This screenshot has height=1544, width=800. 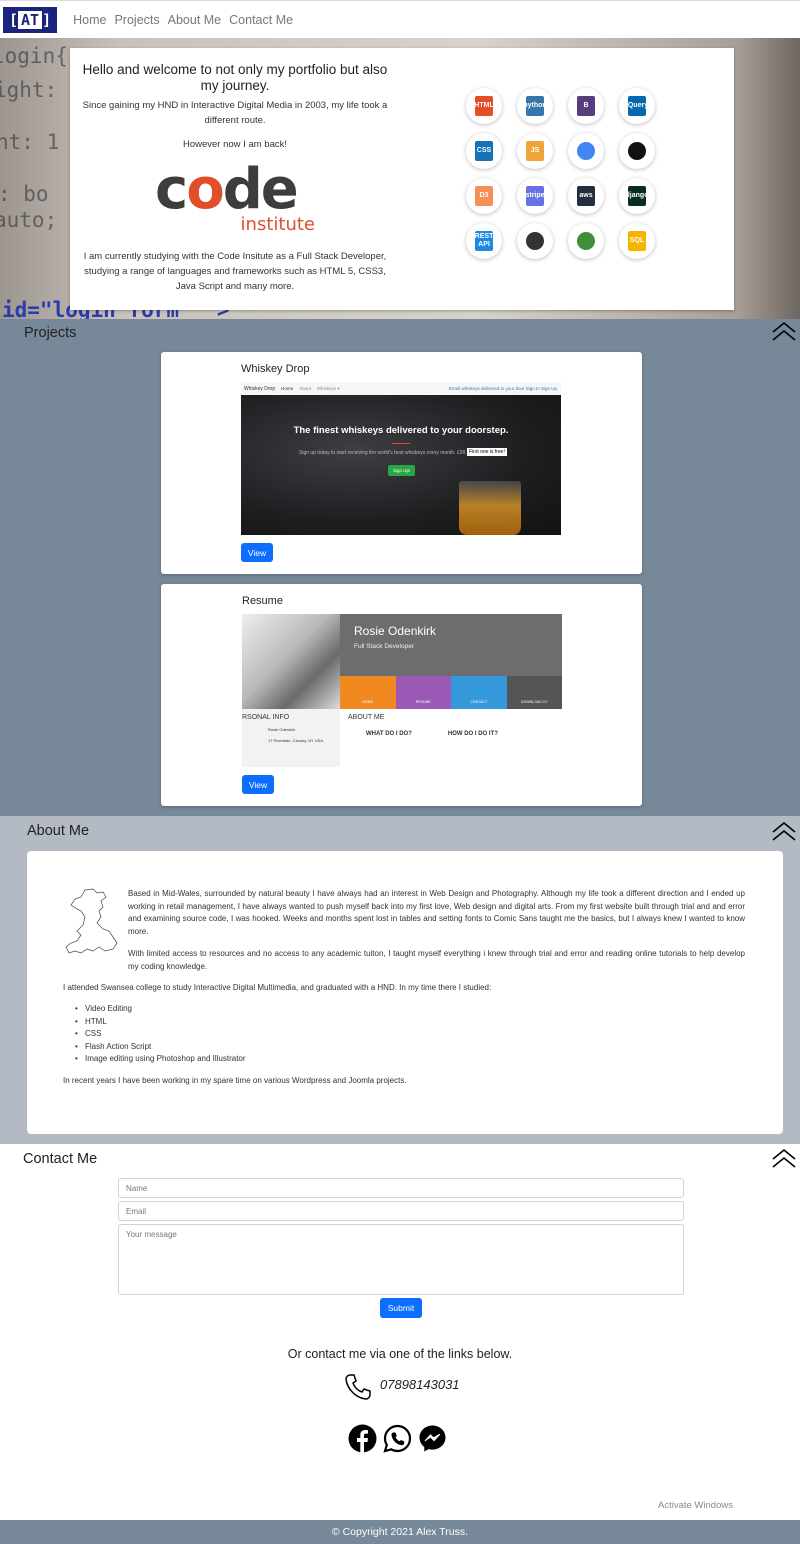 What do you see at coordinates (234, 144) in the screenshot?
I see `hero-back-text: However now I am back!` at bounding box center [234, 144].